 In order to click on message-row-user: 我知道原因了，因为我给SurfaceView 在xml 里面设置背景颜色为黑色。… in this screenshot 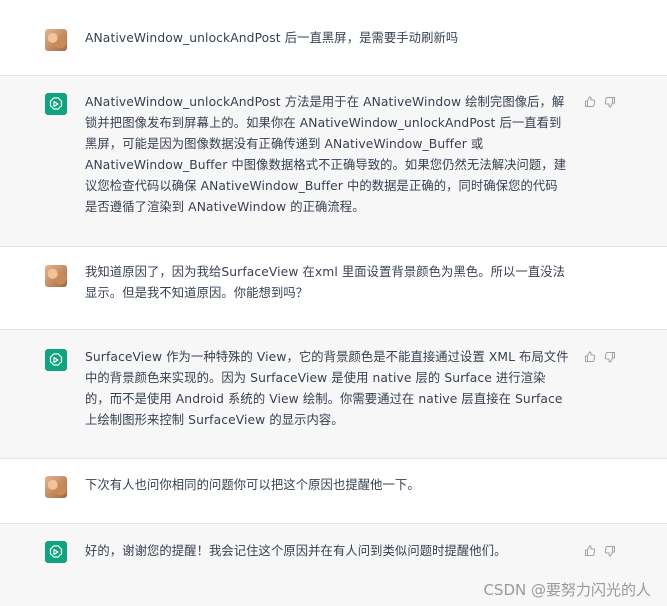, I will do `click(333, 288)`.